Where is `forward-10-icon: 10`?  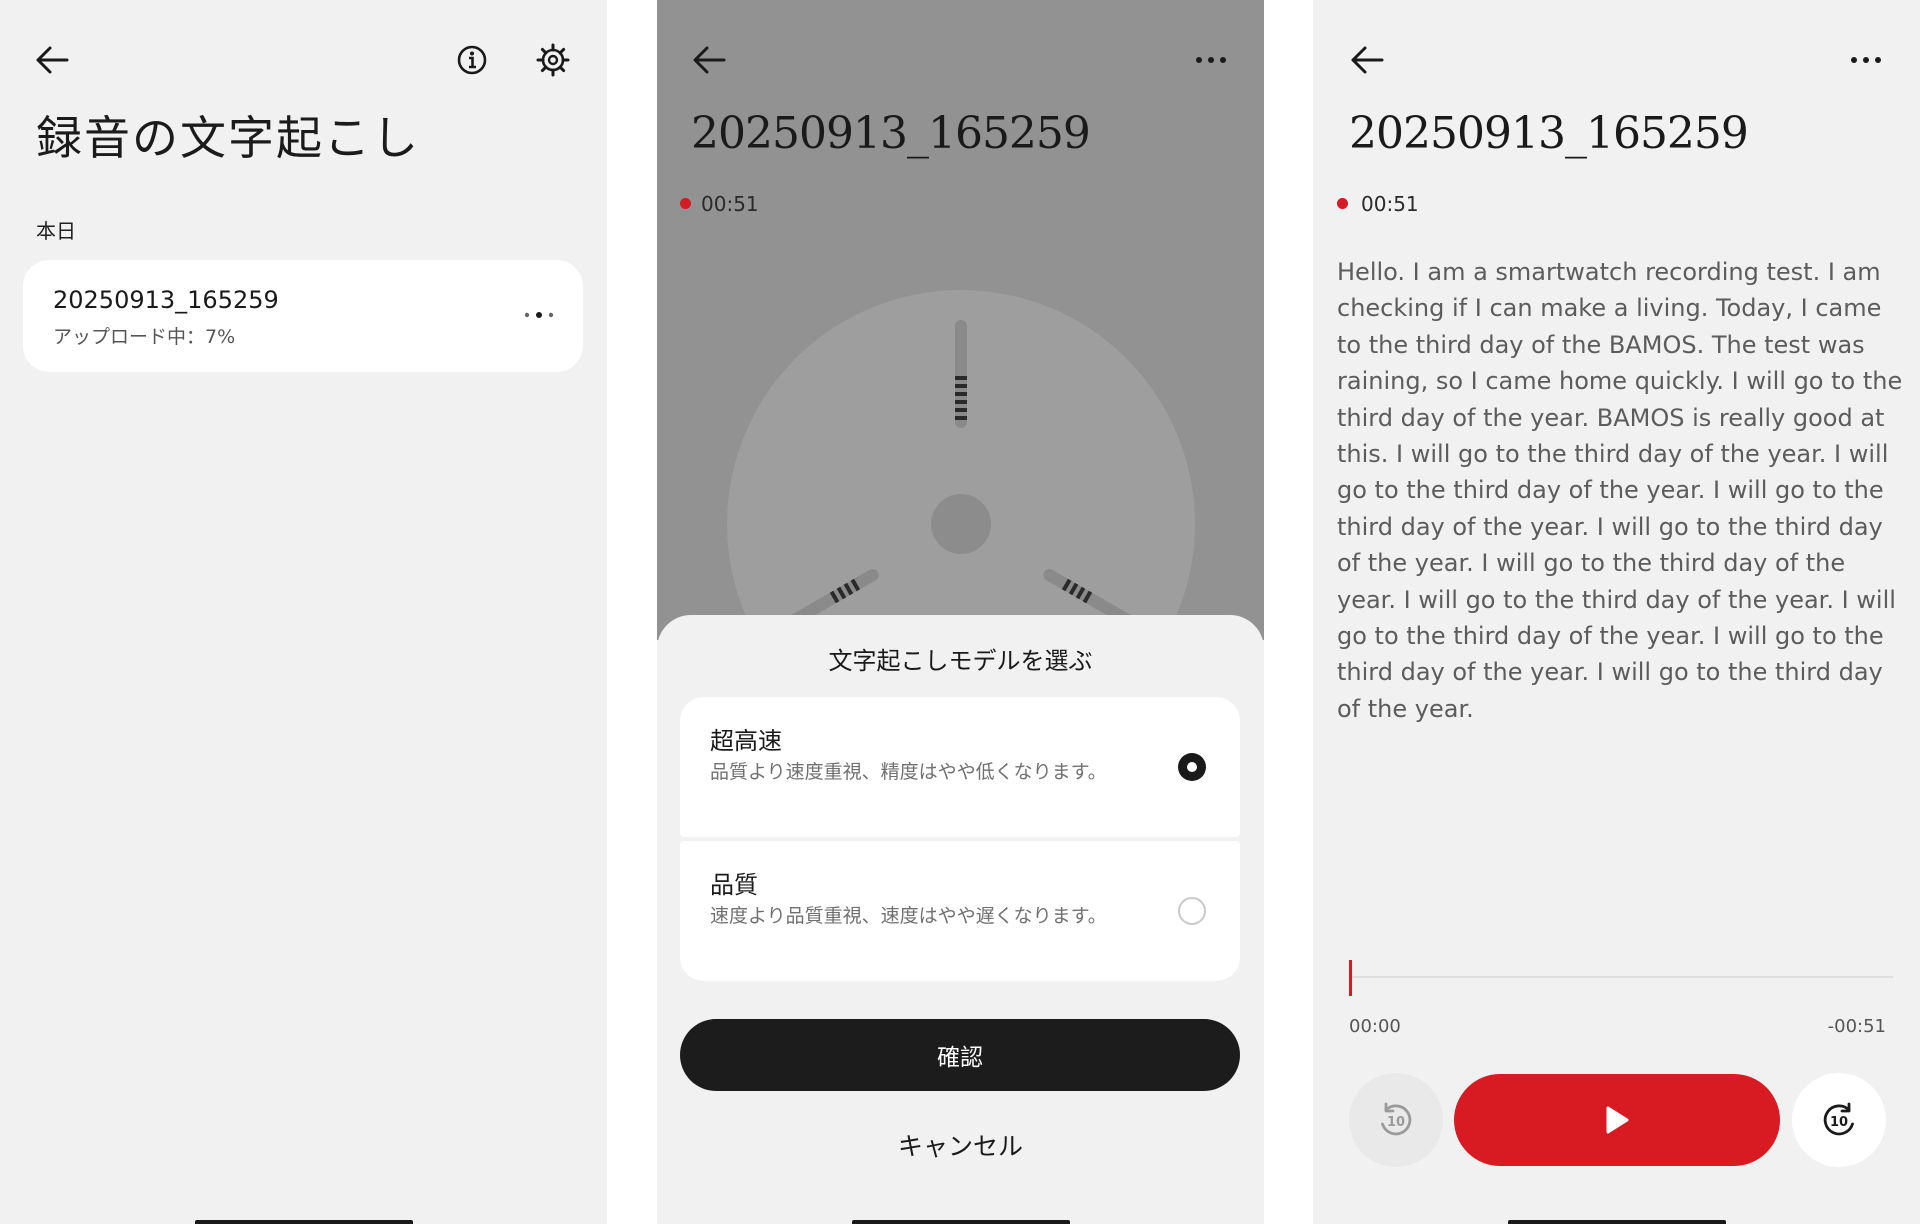
forward-10-icon: 10 is located at coordinates (1838, 1119).